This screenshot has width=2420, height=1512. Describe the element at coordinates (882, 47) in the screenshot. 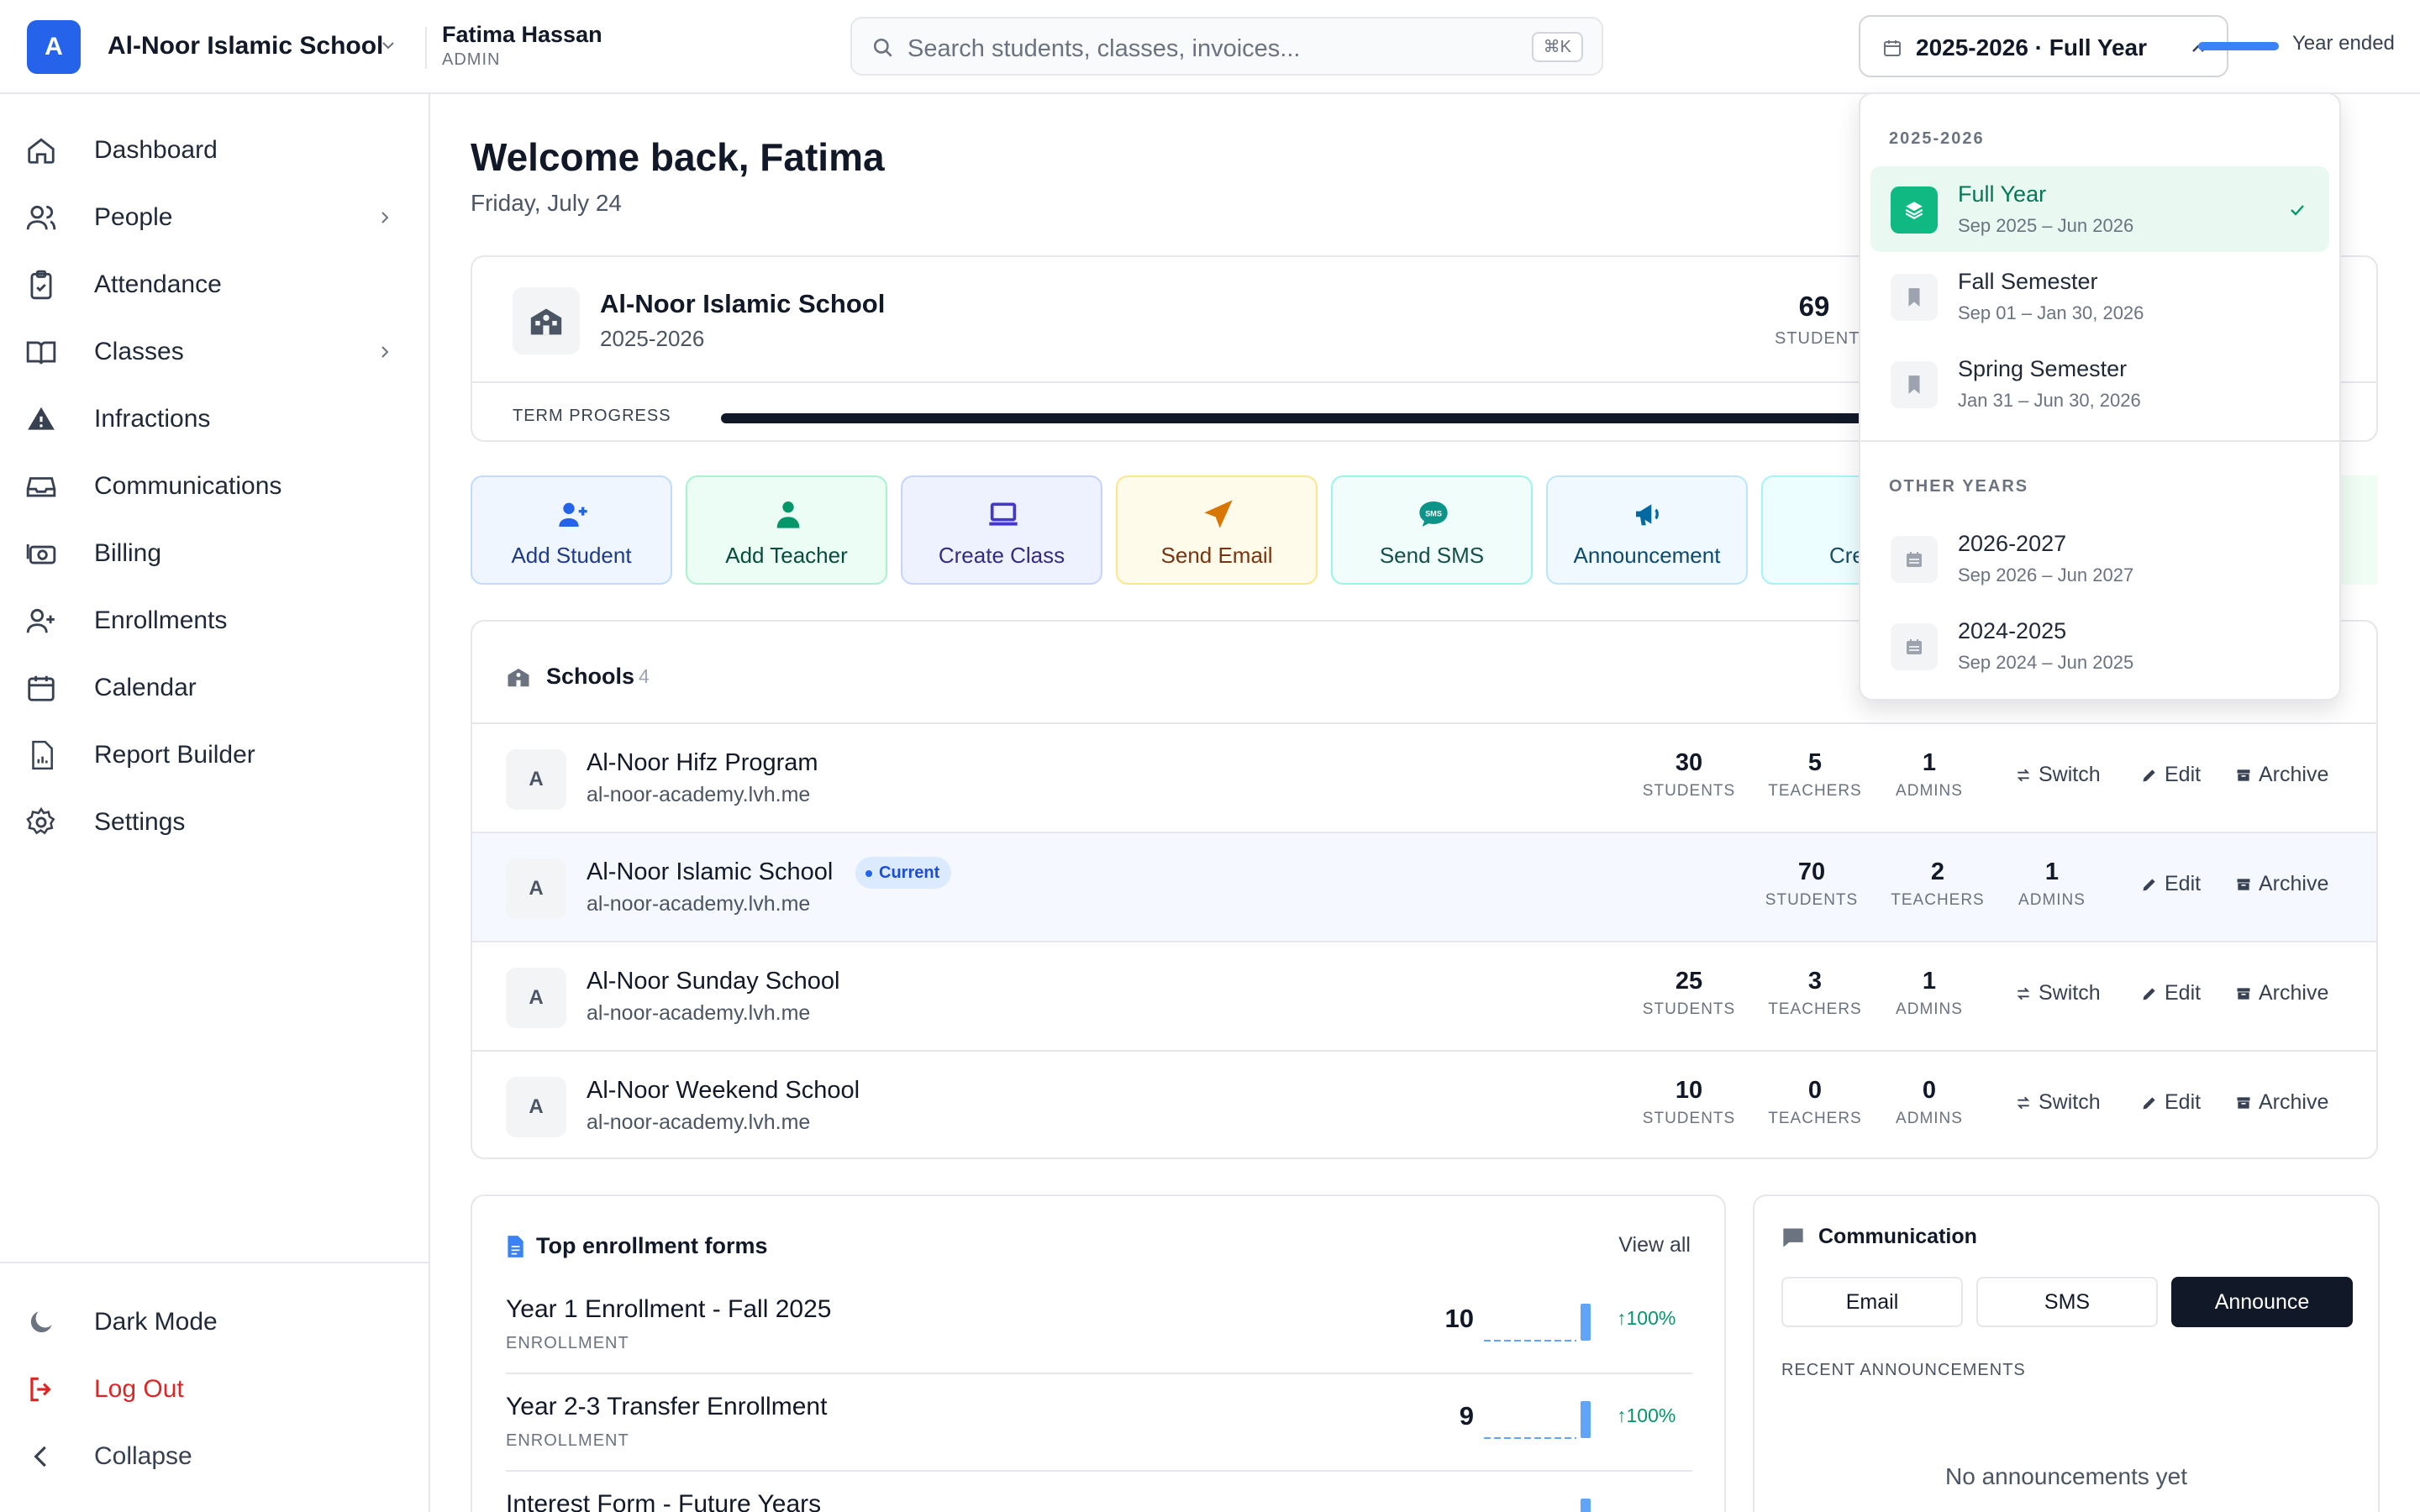

I see `search-icon` at that location.